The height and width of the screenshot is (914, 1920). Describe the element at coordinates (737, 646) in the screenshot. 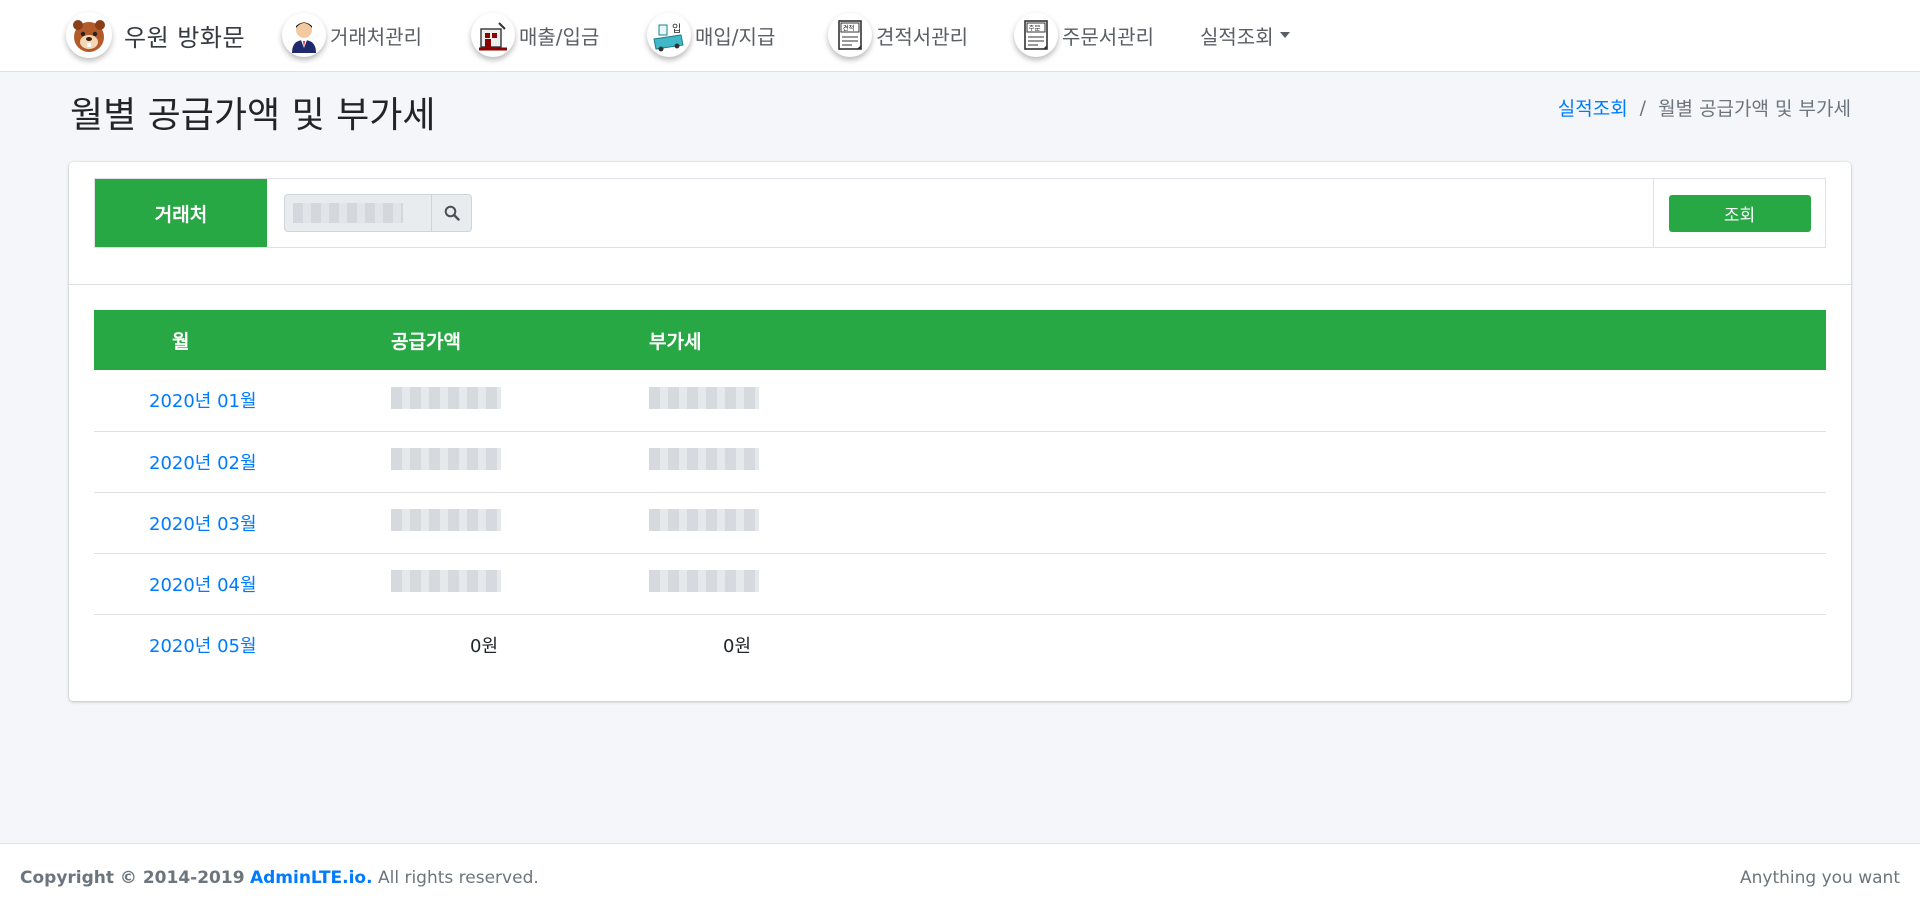

I see `vat-amount: 0원` at that location.